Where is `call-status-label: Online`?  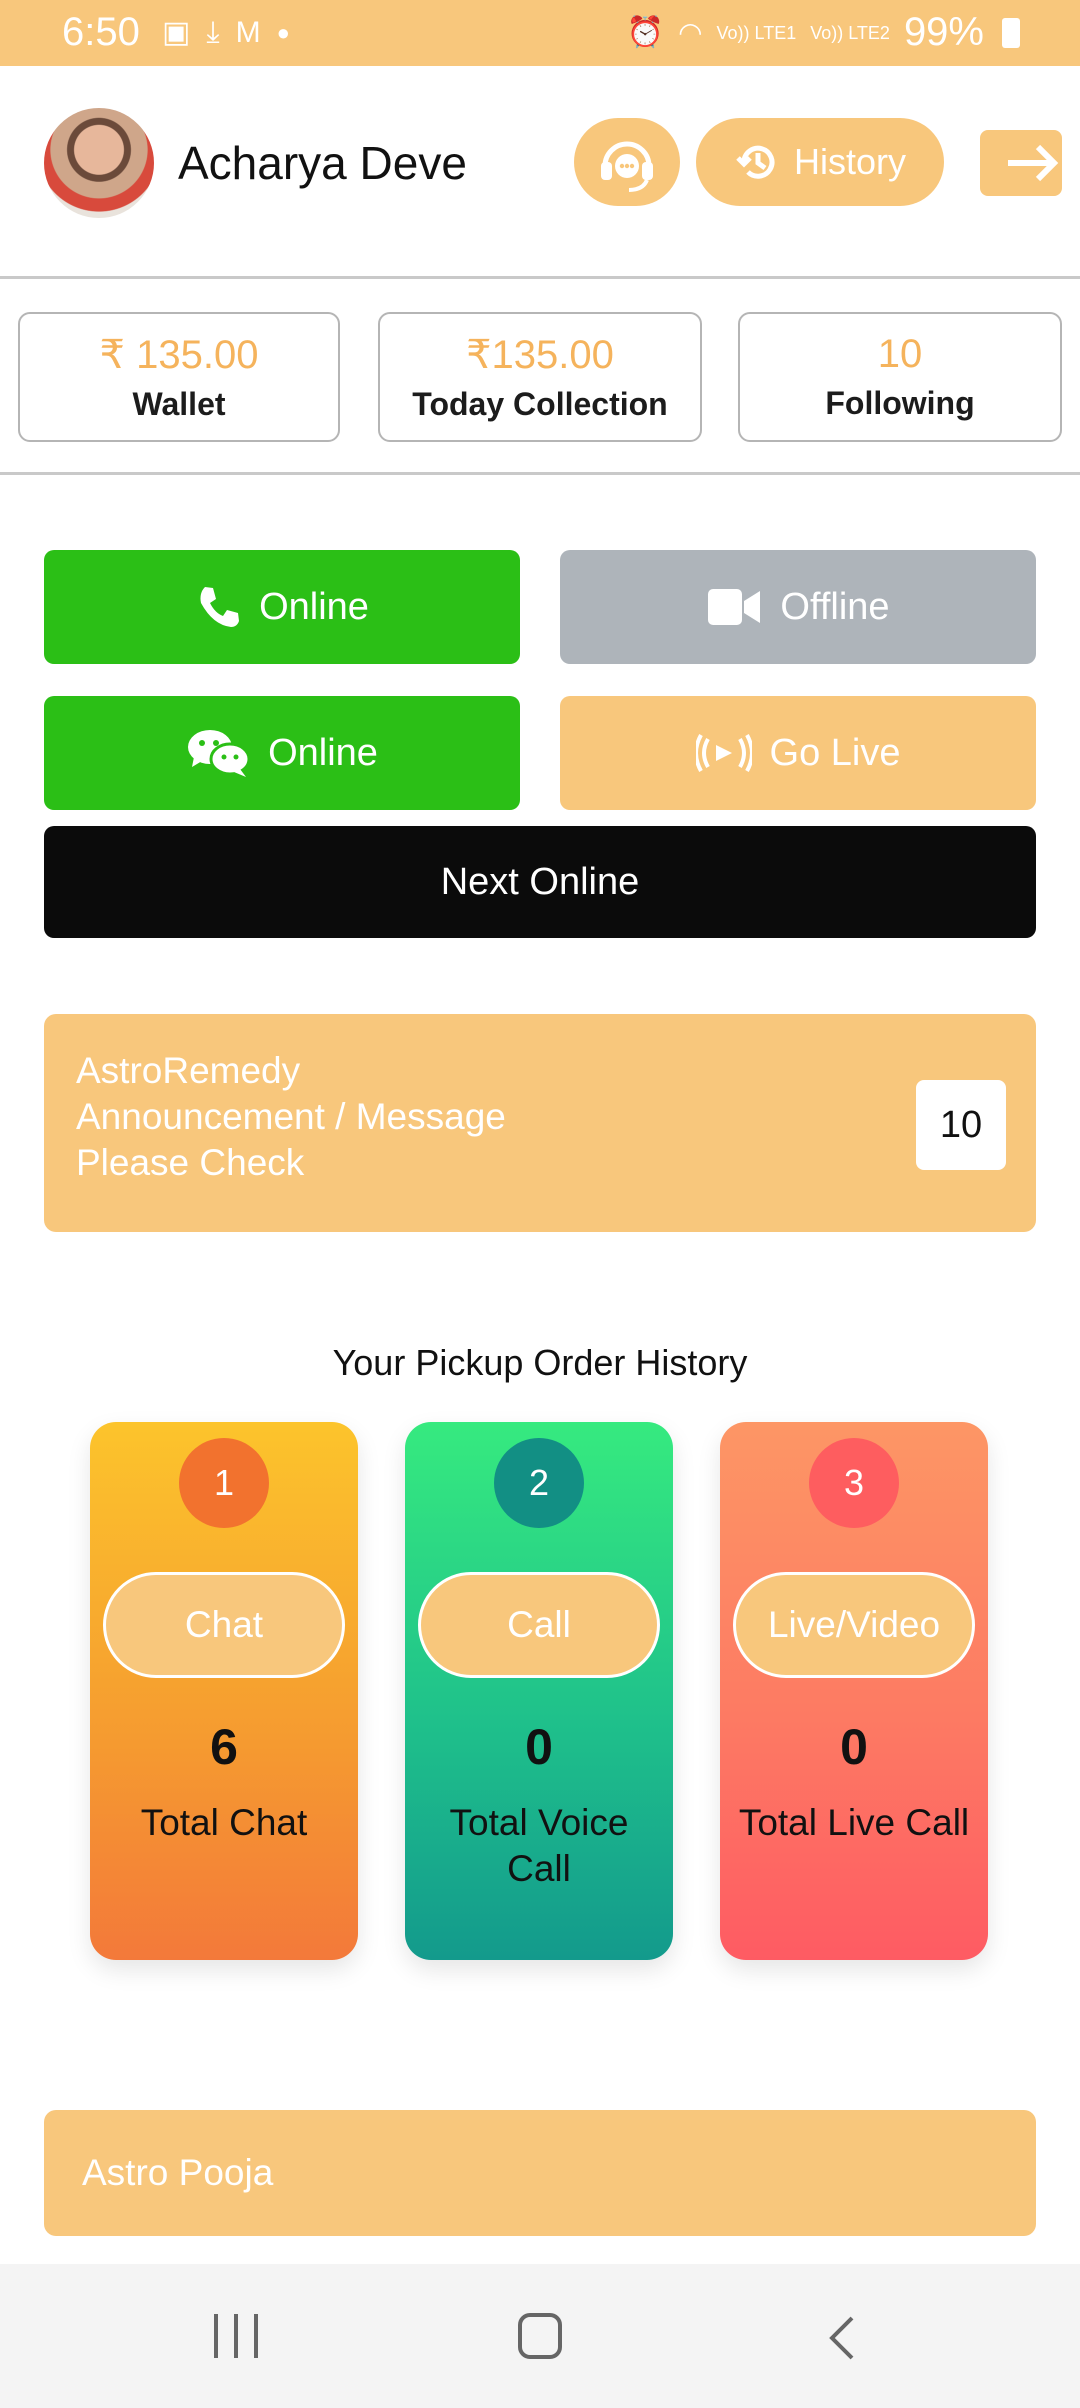
call-status-label: Online is located at coordinates (314, 606).